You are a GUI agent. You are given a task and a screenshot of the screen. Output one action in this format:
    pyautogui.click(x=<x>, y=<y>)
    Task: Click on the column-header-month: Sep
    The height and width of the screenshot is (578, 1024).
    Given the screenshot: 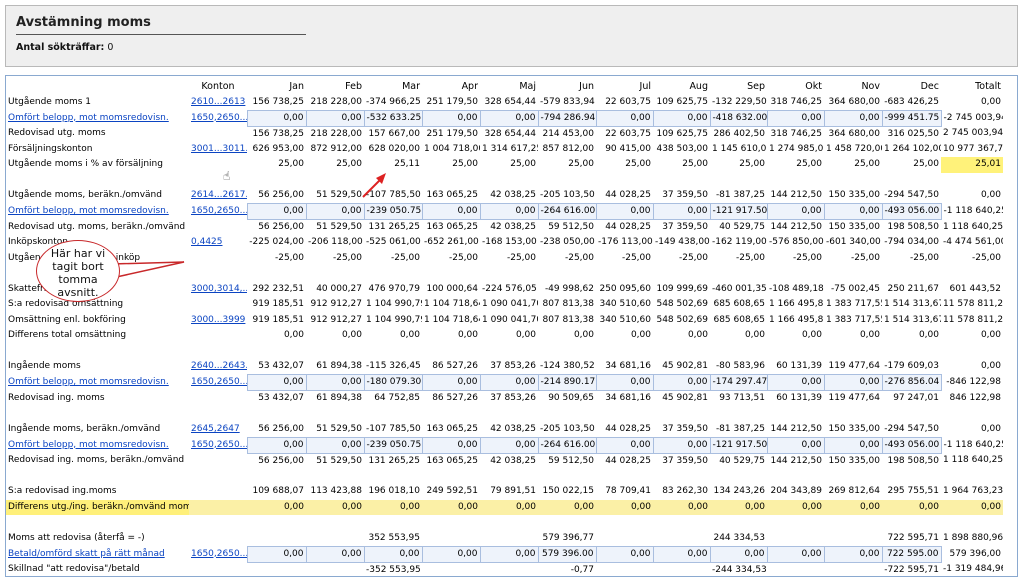 What is the action you would take?
    pyautogui.click(x=738, y=87)
    